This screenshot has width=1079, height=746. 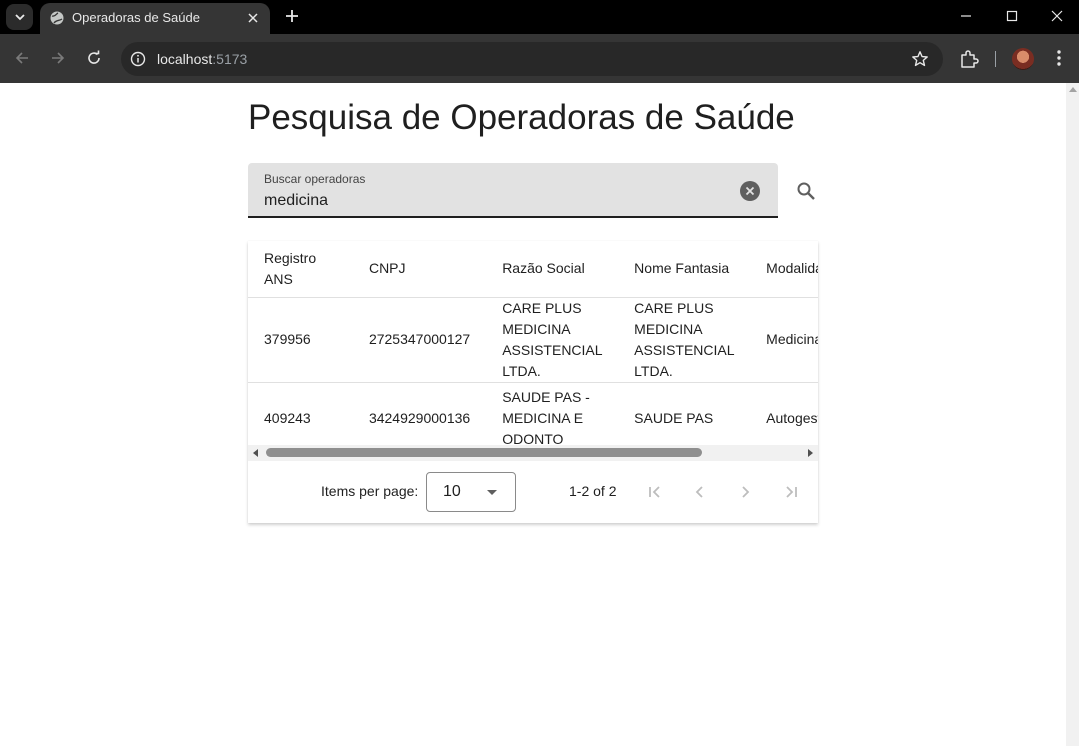 What do you see at coordinates (484, 452) in the screenshot?
I see `scrollbar-thumb` at bounding box center [484, 452].